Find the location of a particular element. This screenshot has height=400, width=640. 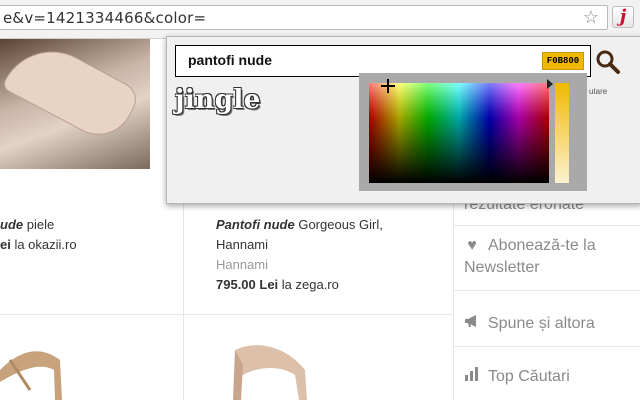

jingle-extension-button: j is located at coordinates (623, 17).